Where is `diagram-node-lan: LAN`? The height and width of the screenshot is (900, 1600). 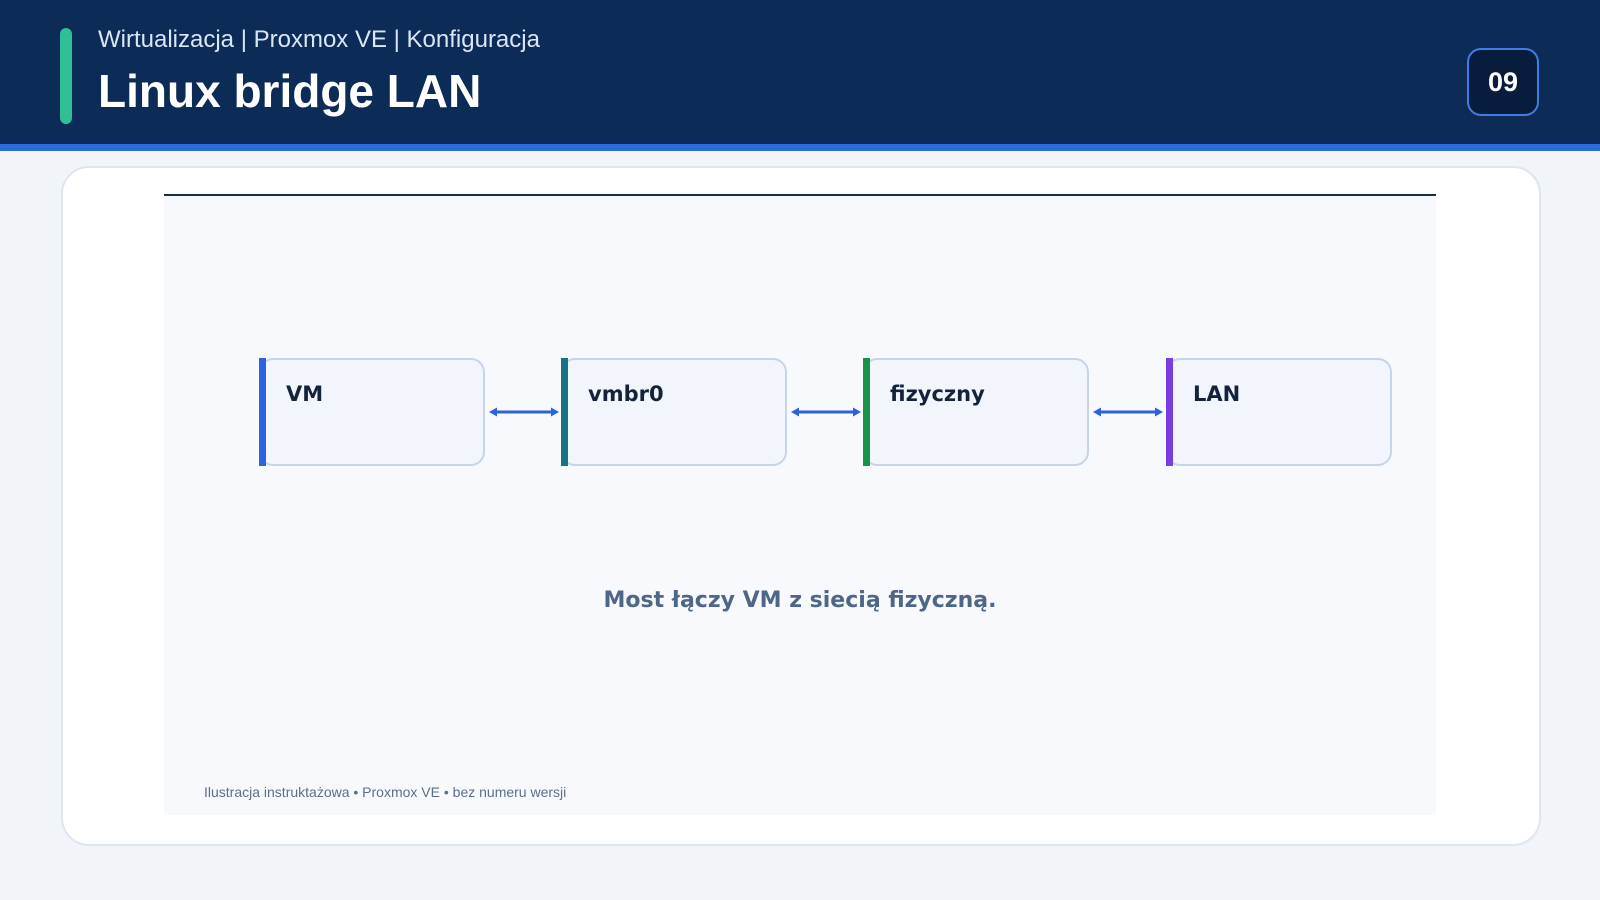 diagram-node-lan: LAN is located at coordinates (1279, 412).